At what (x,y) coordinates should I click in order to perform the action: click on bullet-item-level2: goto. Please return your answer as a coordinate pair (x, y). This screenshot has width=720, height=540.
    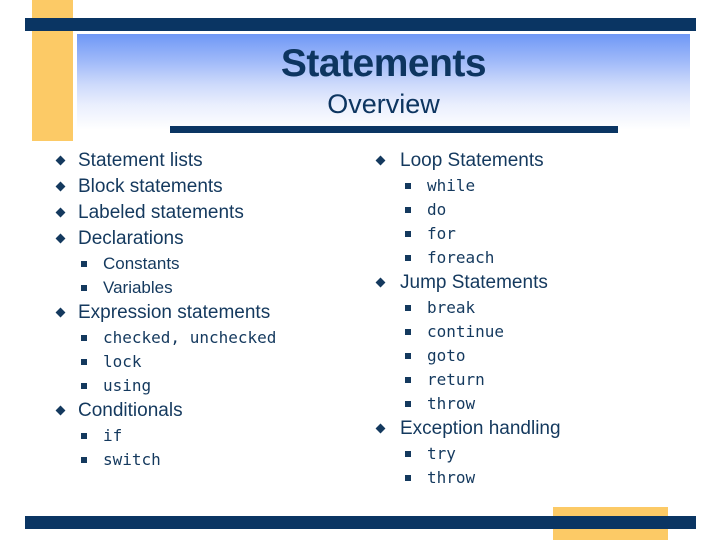
    Looking at the image, I should click on (525, 356).